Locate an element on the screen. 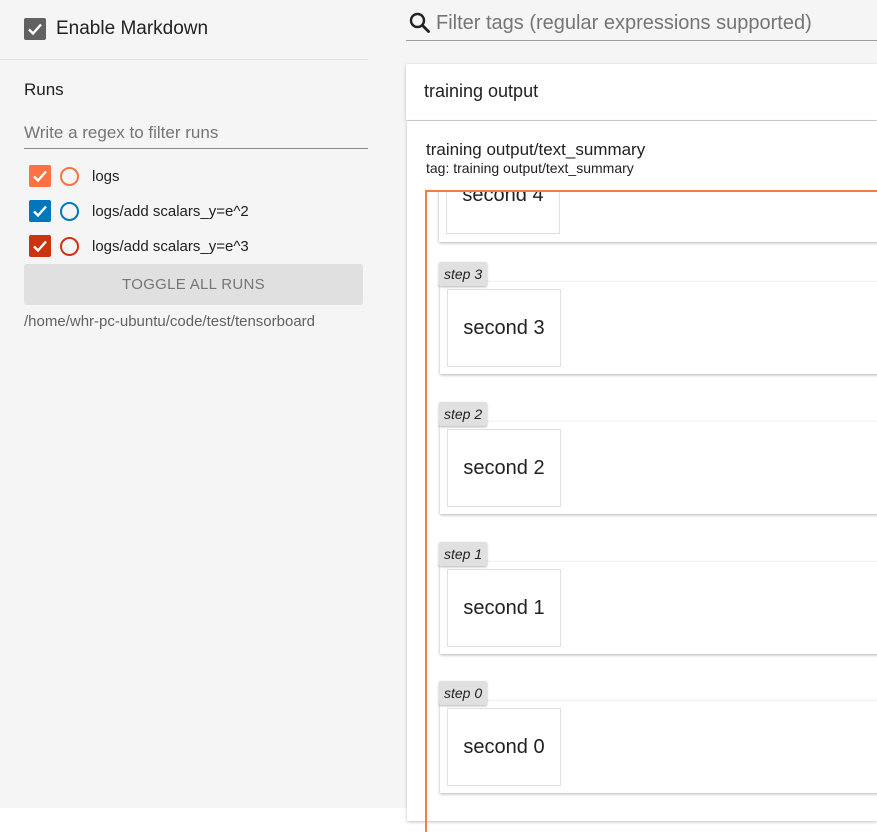 The width and height of the screenshot is (877, 832). runs-title: Runs is located at coordinates (44, 89).